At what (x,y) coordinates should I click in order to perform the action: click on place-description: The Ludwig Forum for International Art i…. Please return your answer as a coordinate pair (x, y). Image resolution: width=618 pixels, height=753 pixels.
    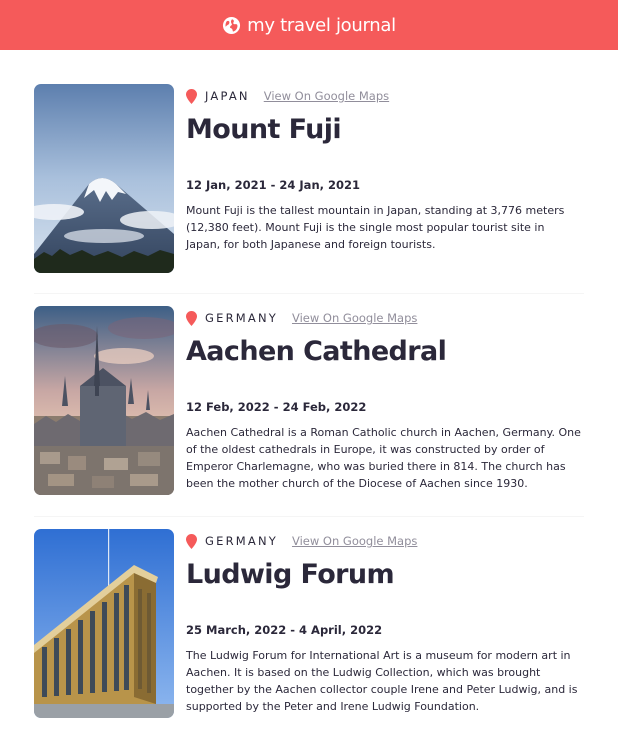
    Looking at the image, I should click on (382, 681).